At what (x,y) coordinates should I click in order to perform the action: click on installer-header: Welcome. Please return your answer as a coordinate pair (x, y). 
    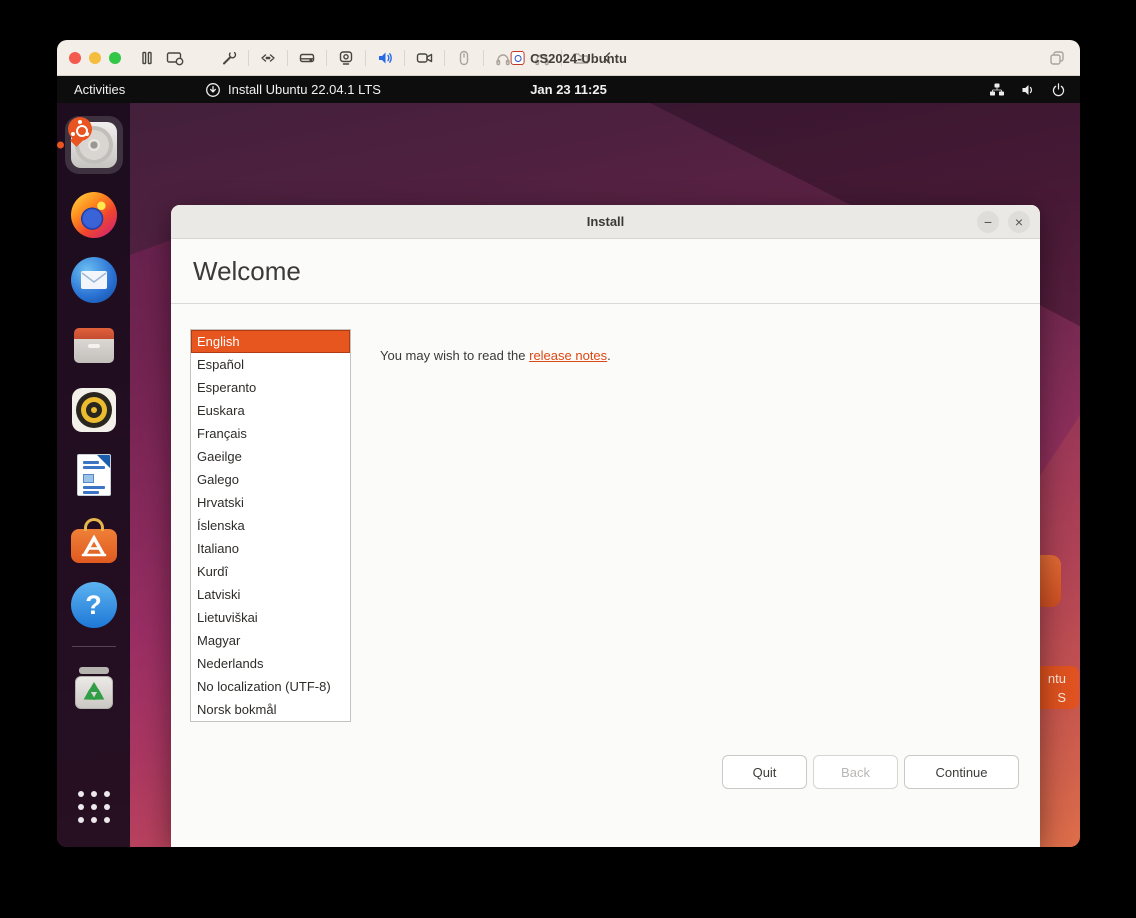
    Looking at the image, I should click on (605, 271).